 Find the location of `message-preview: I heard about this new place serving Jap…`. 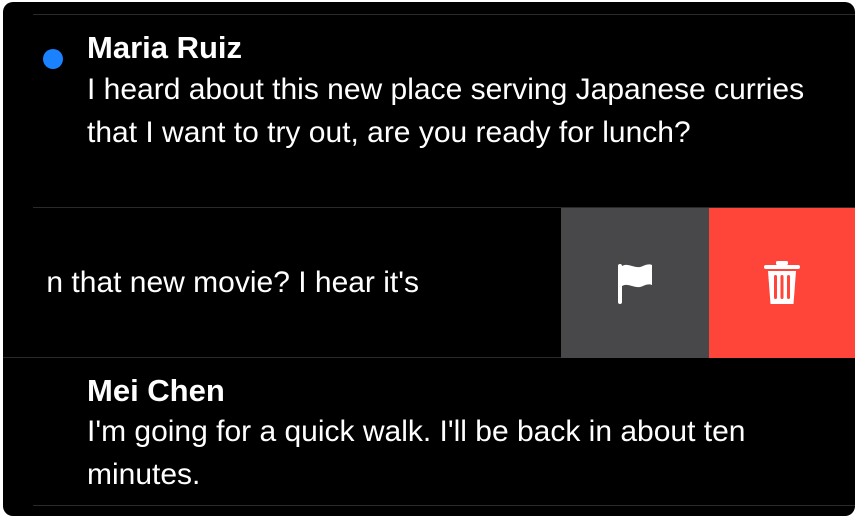

message-preview: I heard about this new place serving Jap… is located at coordinates (446, 111).